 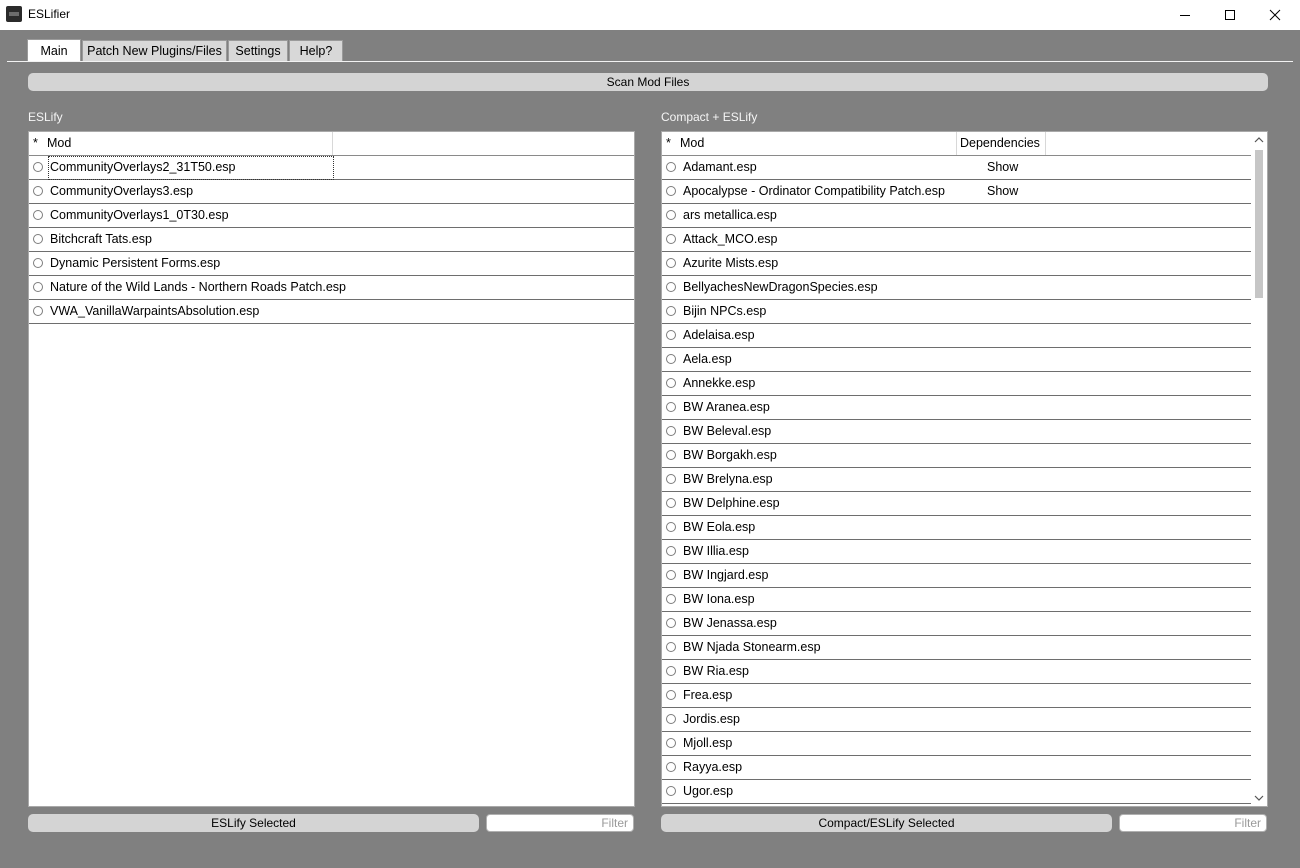 I want to click on vertical-scrollbar, so click(x=1259, y=469).